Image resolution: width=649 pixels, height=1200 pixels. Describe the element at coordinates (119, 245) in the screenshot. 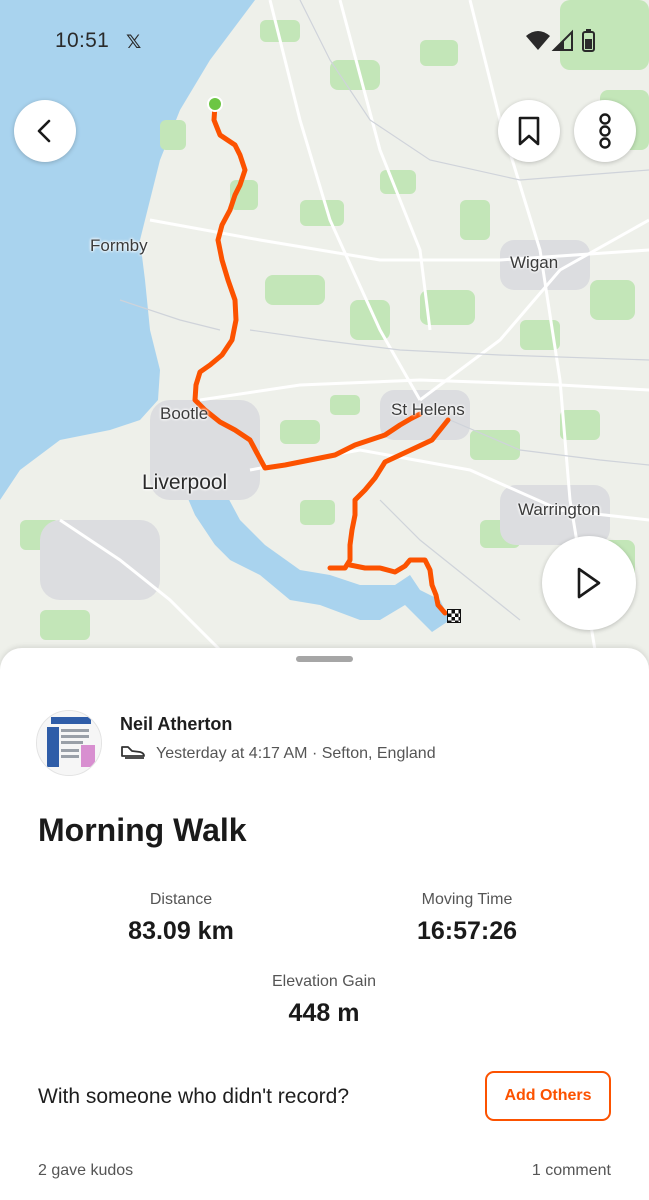

I see `map-label-formby: Formby` at that location.